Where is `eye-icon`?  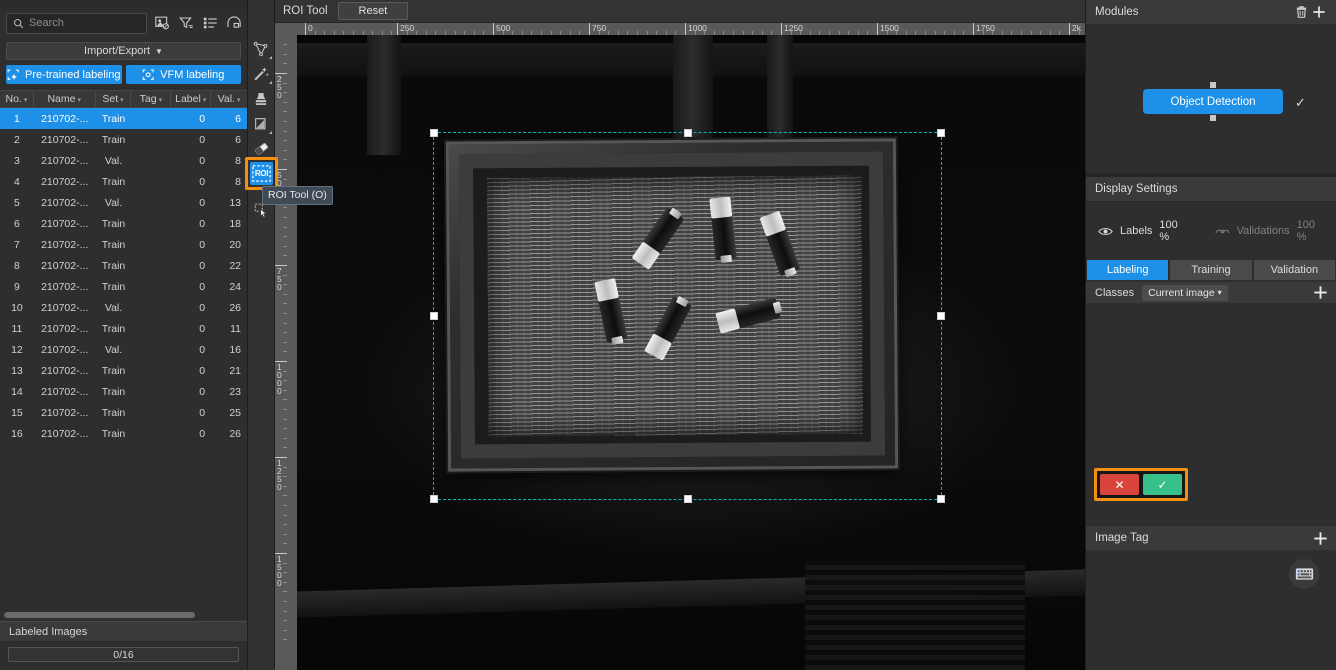
eye-icon is located at coordinates (1105, 231).